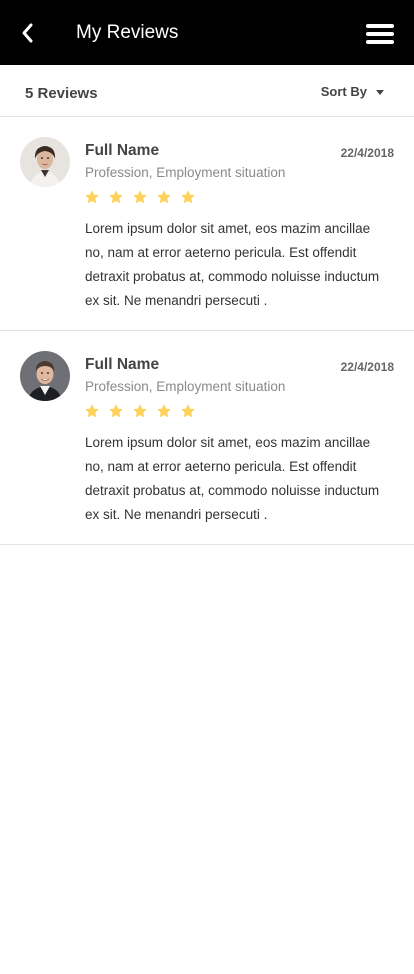 The width and height of the screenshot is (414, 974). Describe the element at coordinates (207, 32) in the screenshot. I see `app-header: My Reviews` at that location.